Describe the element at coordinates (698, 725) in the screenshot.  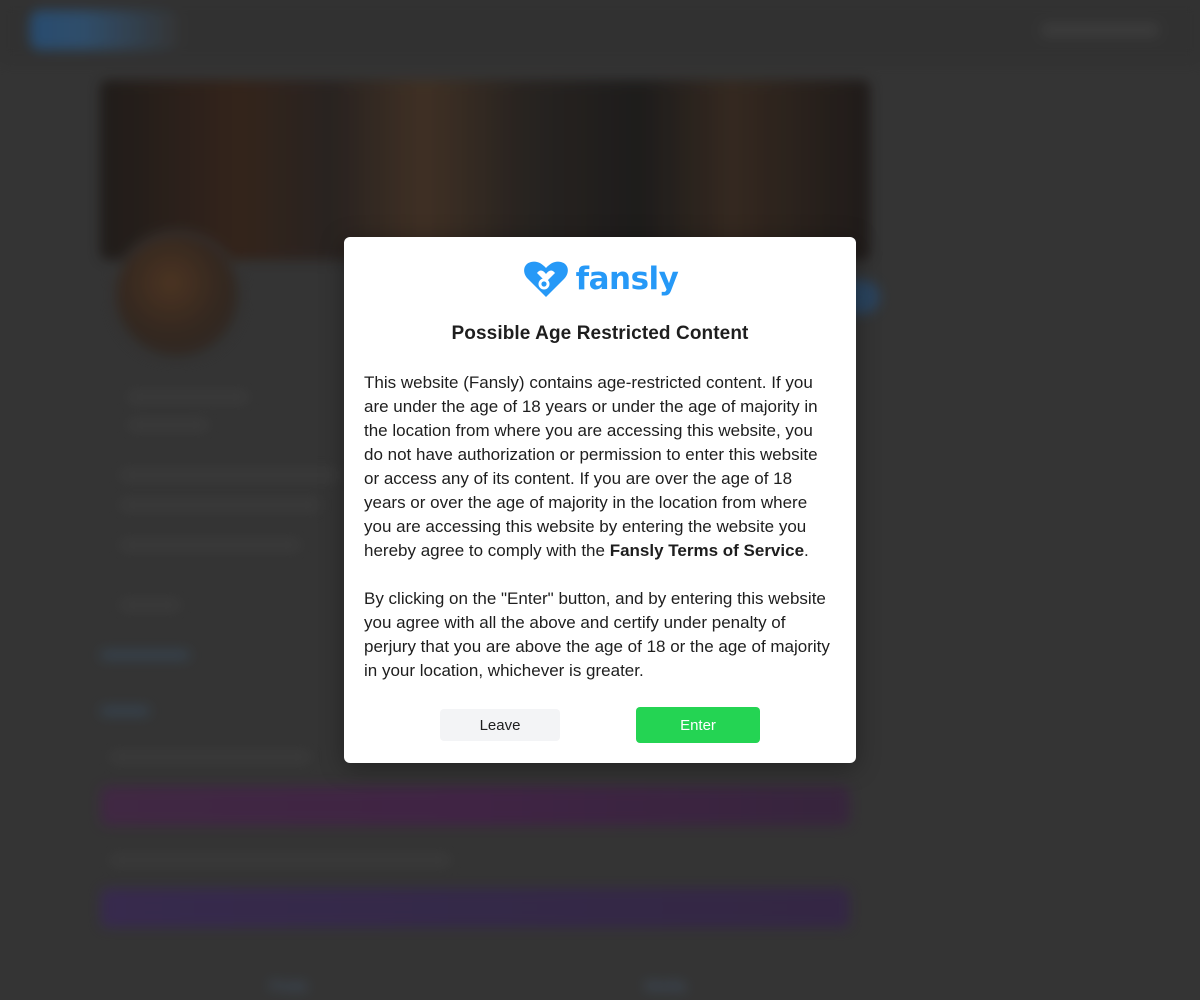
I see `enter-button: Enter` at that location.